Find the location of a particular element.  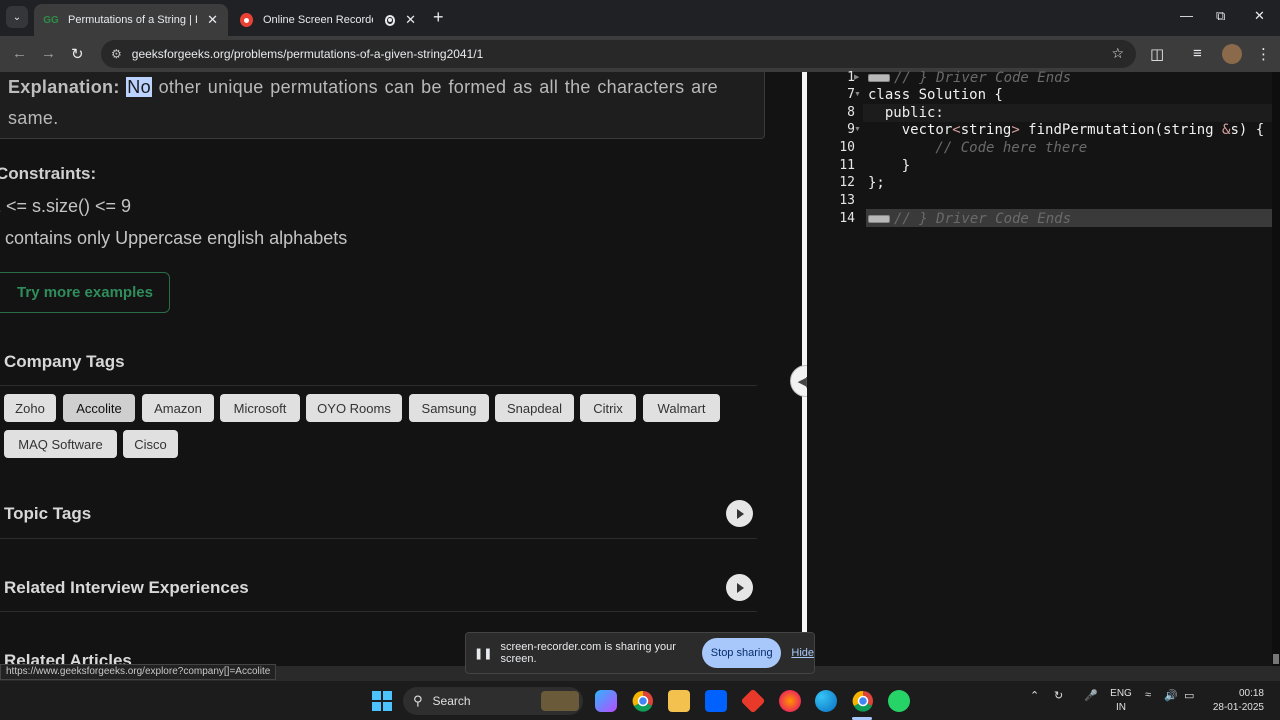

topic-tags-title: Topic Tags is located at coordinates (47, 514).